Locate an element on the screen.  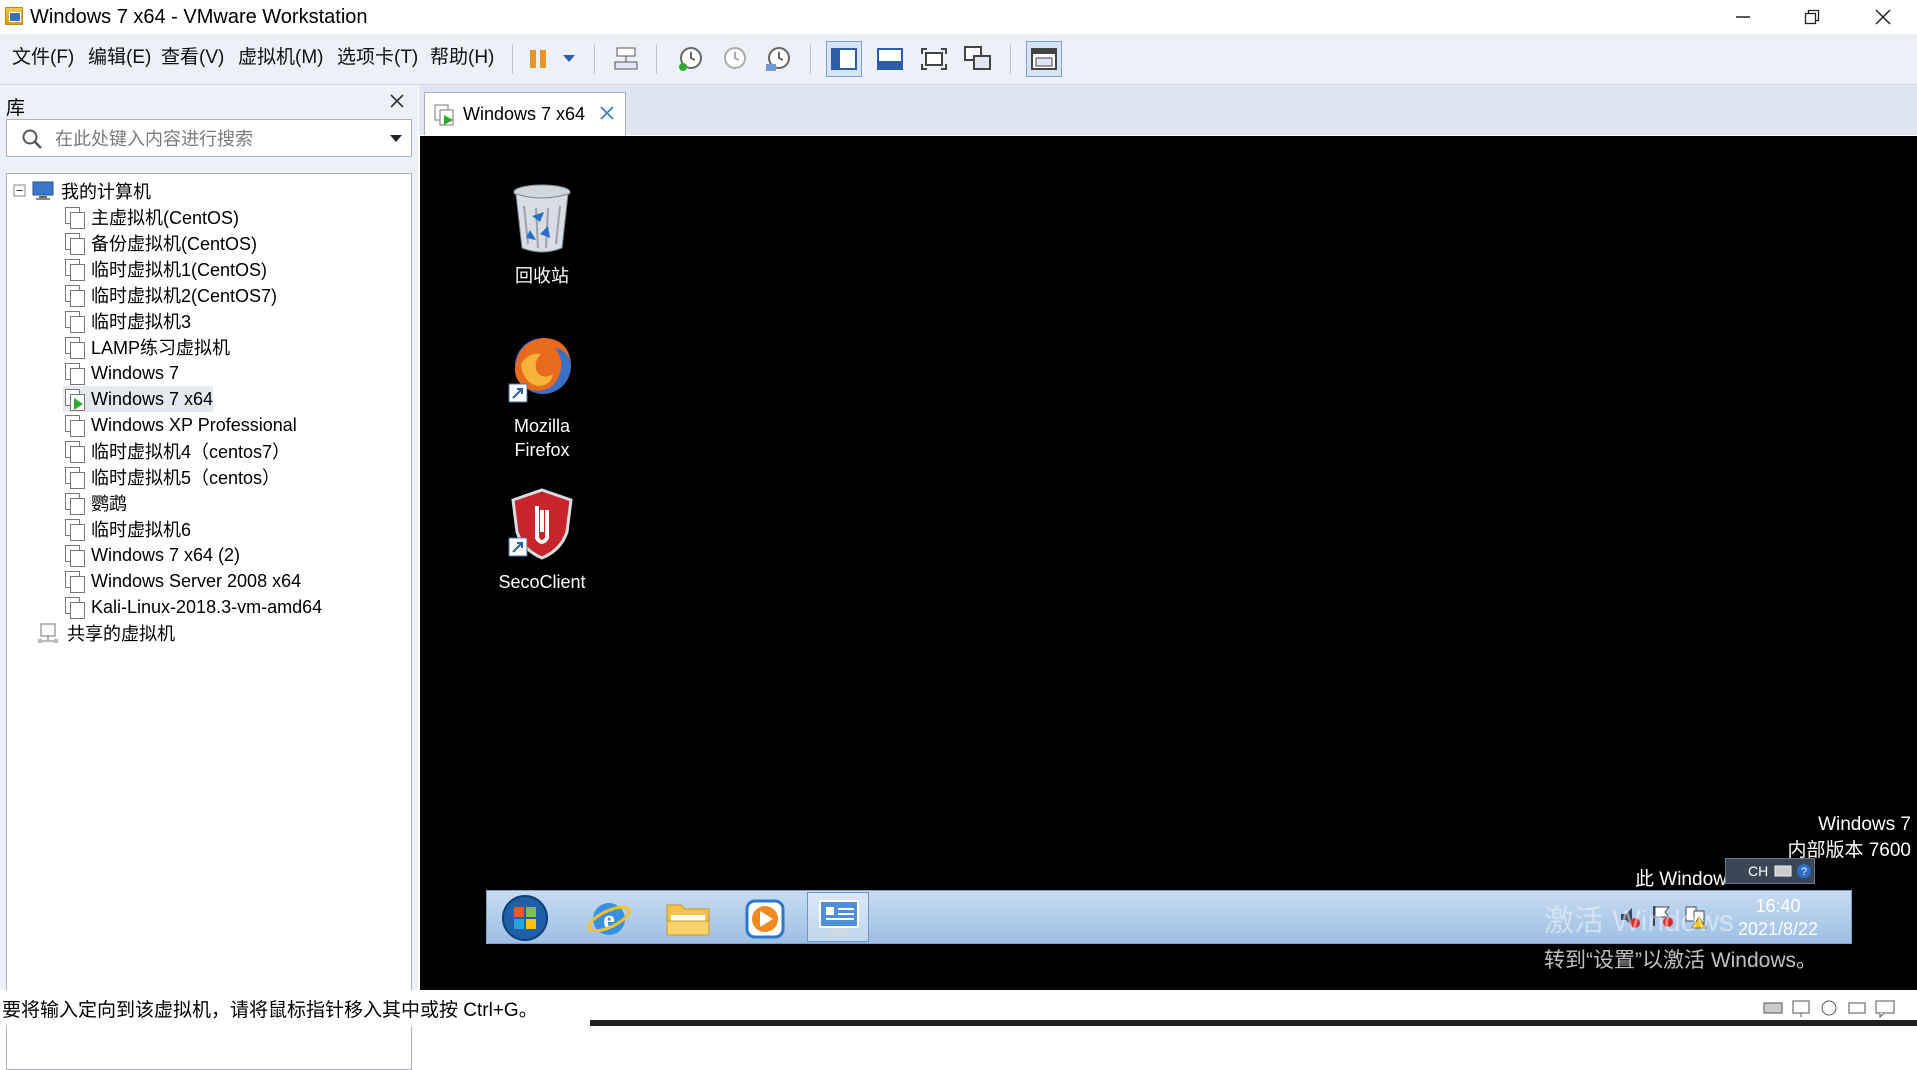
power-dropdown-button is located at coordinates (569, 59).